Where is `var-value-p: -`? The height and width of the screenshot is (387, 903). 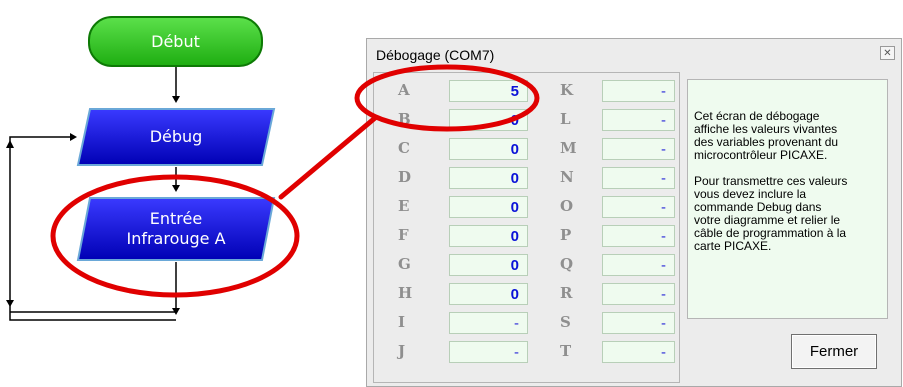
var-value-p: - is located at coordinates (638, 236).